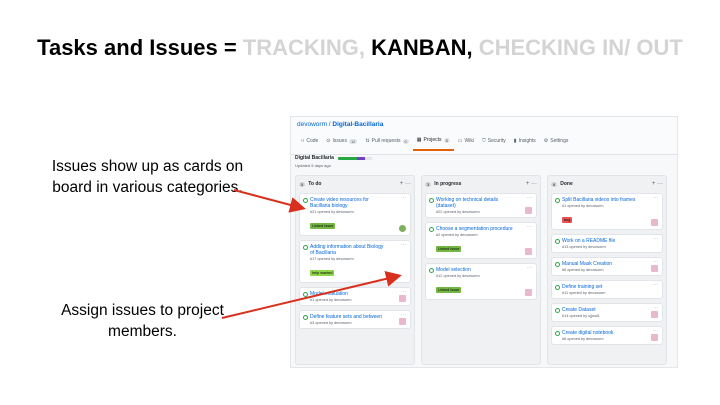 The image size is (720, 405). What do you see at coordinates (583, 270) in the screenshot?
I see `issue-meta: #6 opened by devoworm` at bounding box center [583, 270].